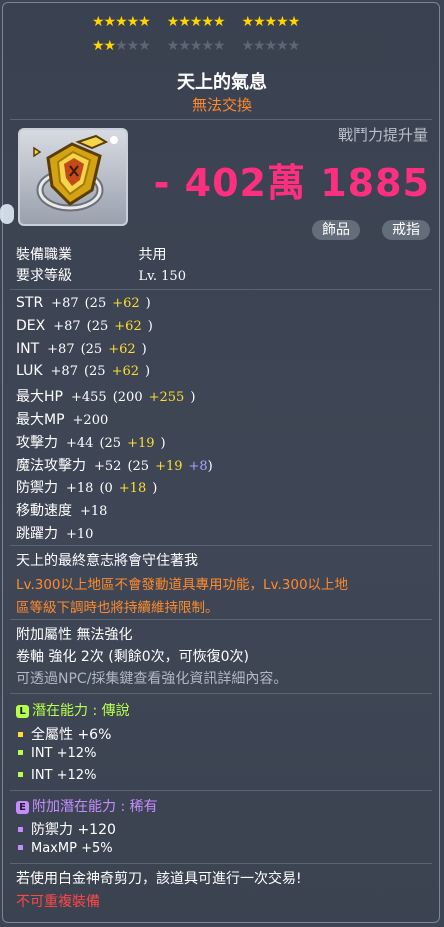 This screenshot has height=927, width=444. What do you see at coordinates (51, 465) in the screenshot?
I see `stat-name: 魔法攻擊力` at bounding box center [51, 465].